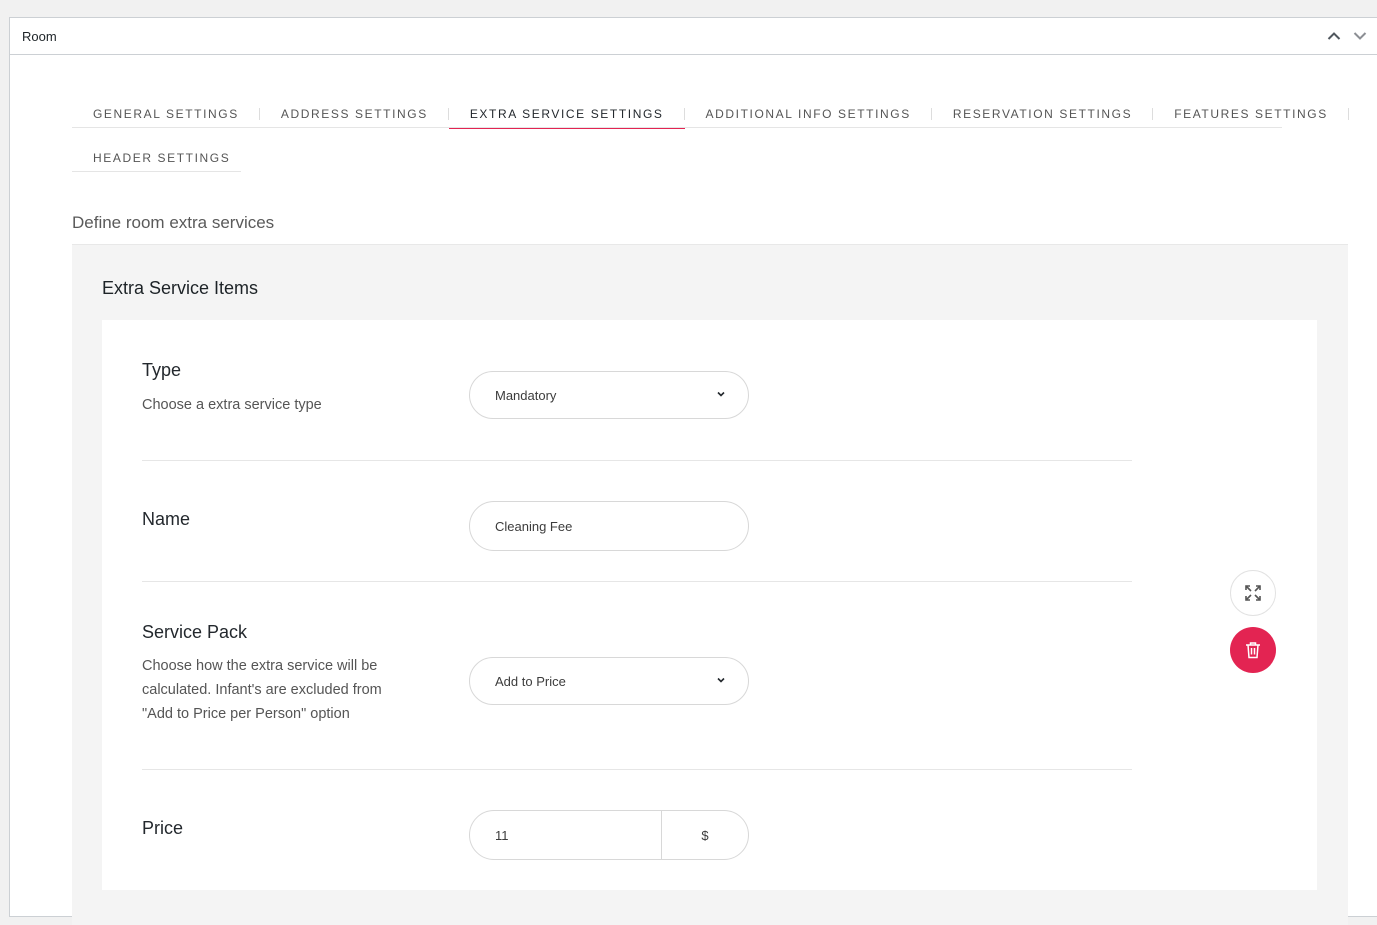 Image resolution: width=1377 pixels, height=925 pixels. I want to click on section-title: Define room extra services, so click(173, 222).